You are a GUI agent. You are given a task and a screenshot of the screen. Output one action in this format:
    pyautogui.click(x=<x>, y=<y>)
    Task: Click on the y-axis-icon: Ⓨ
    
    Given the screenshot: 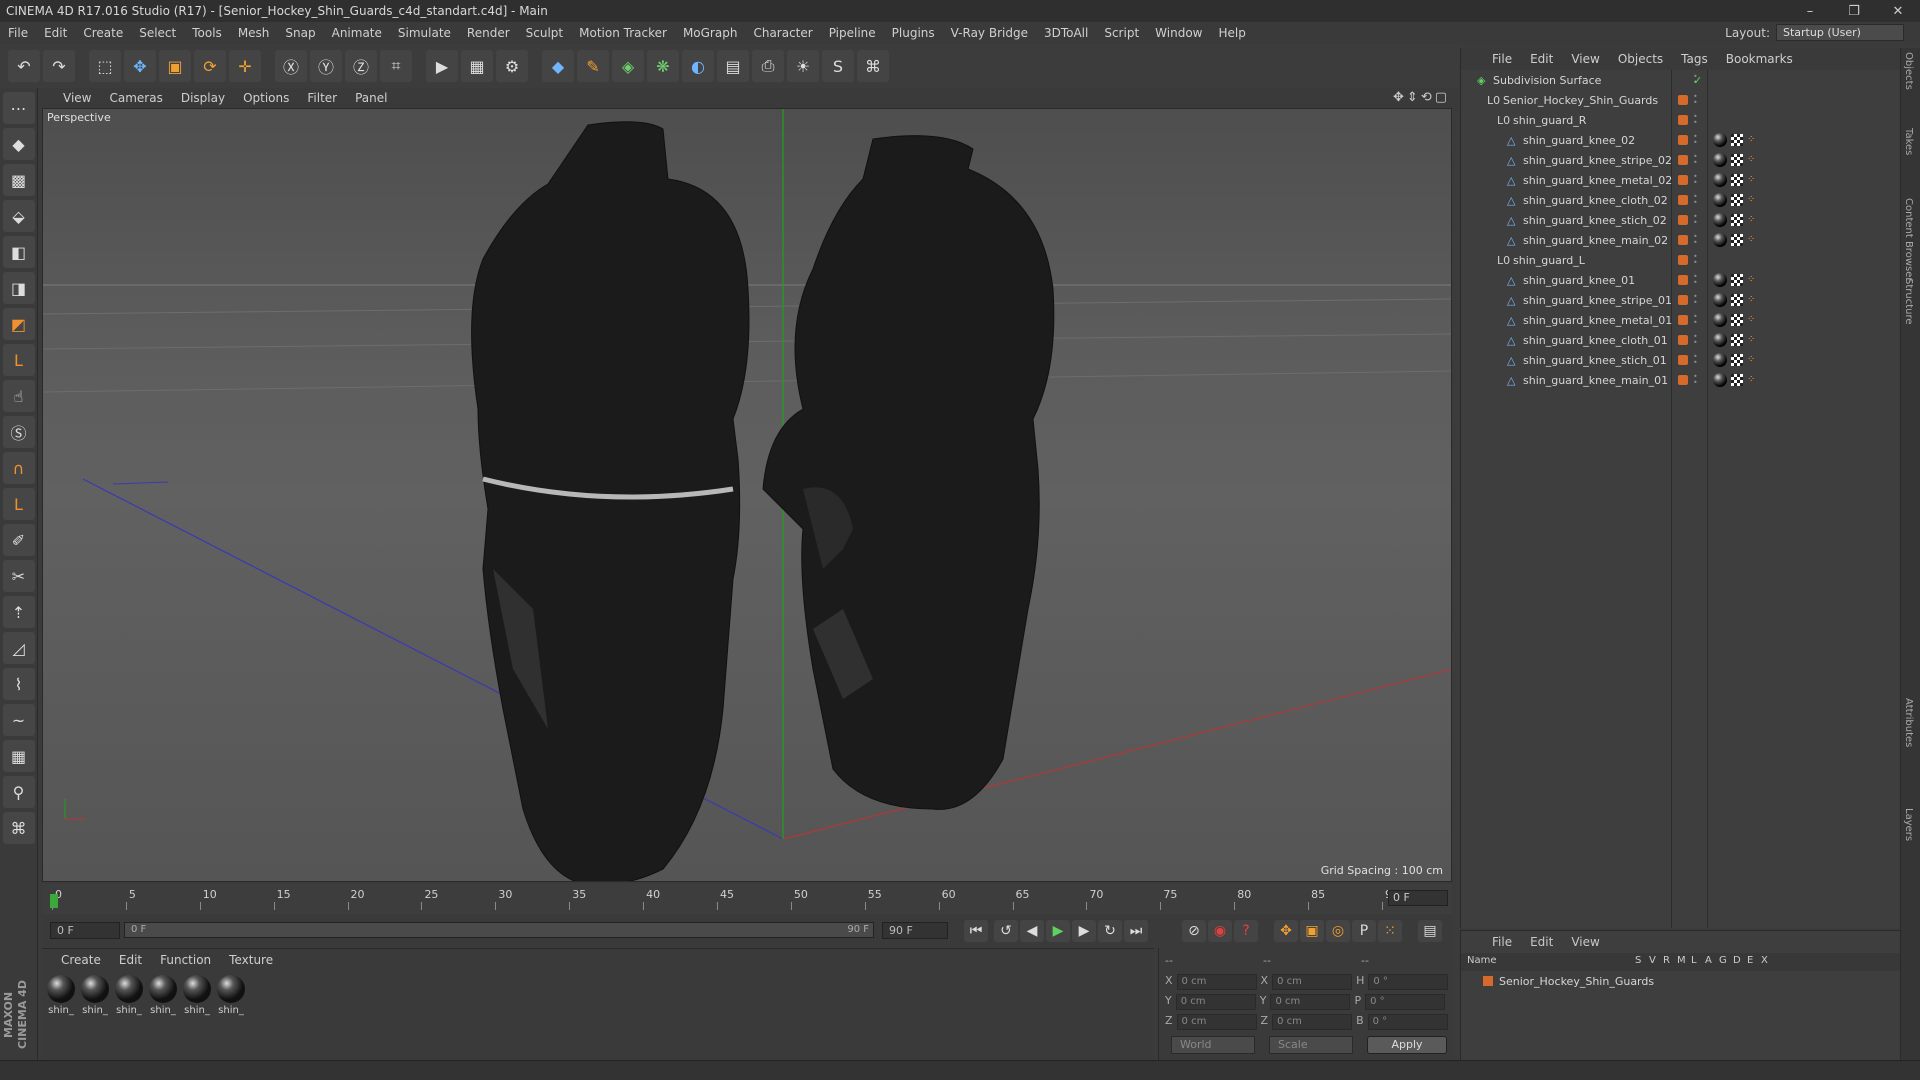 What is the action you would take?
    pyautogui.click(x=326, y=66)
    